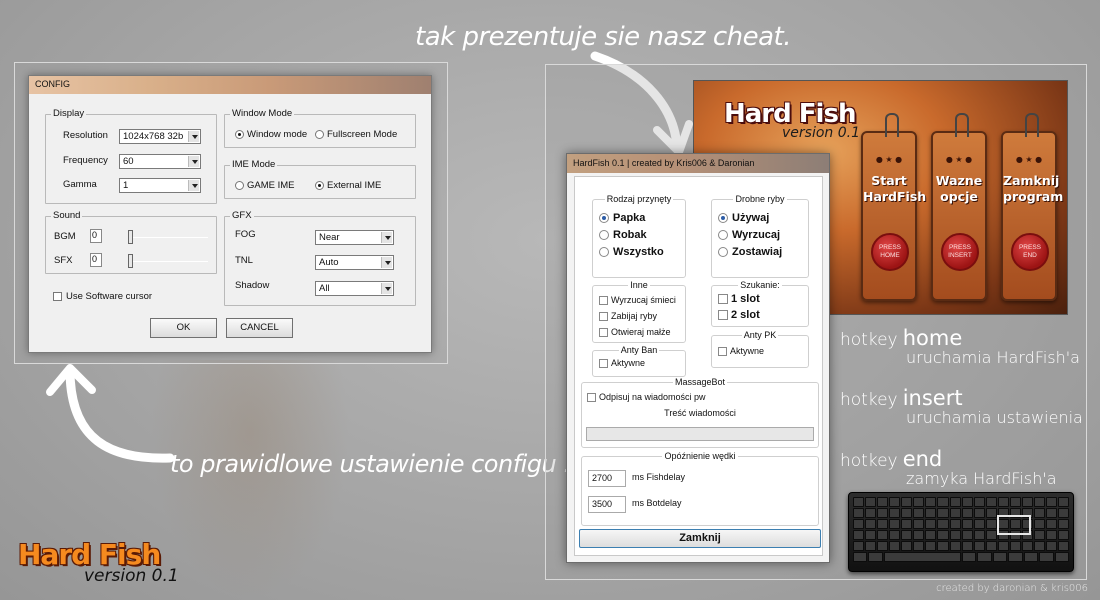 This screenshot has height=600, width=1100. I want to click on hotkey-end-desc: zamyka HardFish'a, so click(981, 478).